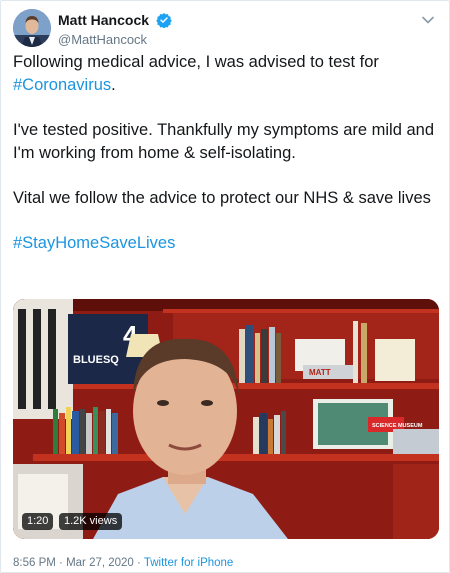 The width and height of the screenshot is (450, 573). What do you see at coordinates (32, 28) in the screenshot?
I see `avatar` at bounding box center [32, 28].